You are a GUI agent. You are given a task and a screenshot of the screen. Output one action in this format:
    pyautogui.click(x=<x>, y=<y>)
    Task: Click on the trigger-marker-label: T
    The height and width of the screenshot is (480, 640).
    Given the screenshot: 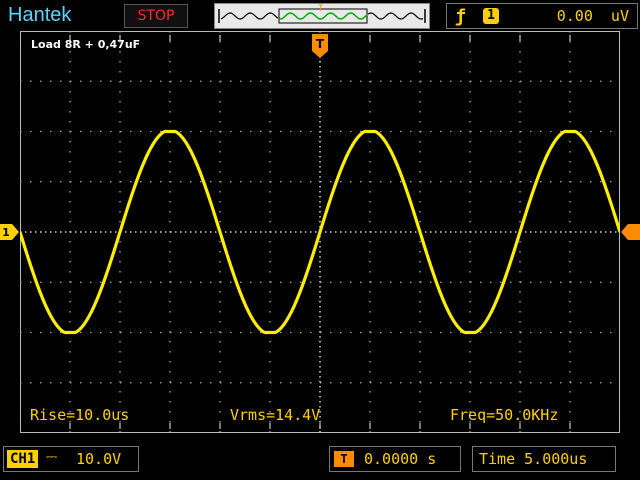 What is the action you would take?
    pyautogui.click(x=320, y=44)
    